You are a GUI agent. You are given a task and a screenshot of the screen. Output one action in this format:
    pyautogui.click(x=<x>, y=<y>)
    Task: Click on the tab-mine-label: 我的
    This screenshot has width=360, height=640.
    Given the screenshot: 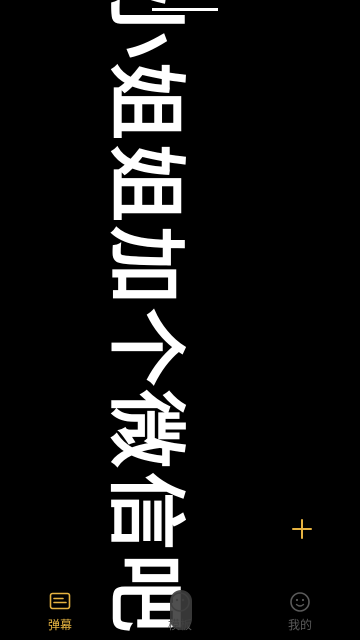 What is the action you would take?
    pyautogui.click(x=299, y=625)
    